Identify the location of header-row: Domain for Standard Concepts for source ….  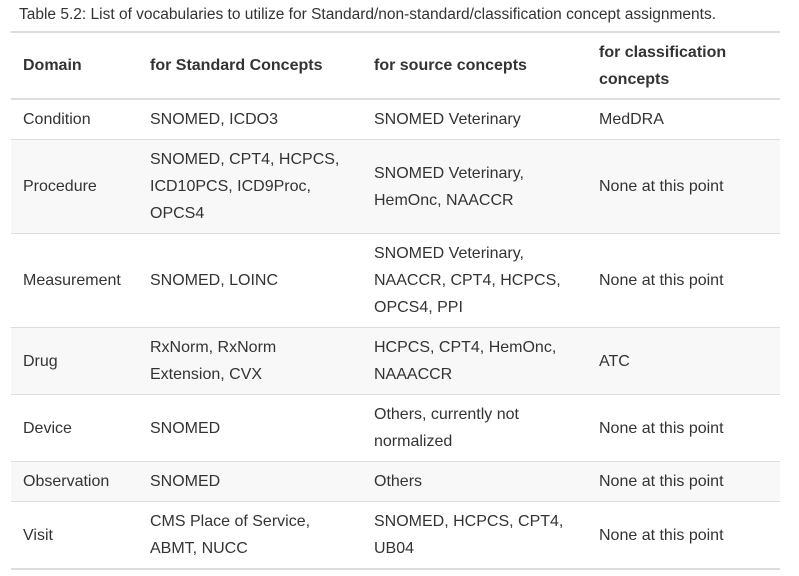
(395, 65).